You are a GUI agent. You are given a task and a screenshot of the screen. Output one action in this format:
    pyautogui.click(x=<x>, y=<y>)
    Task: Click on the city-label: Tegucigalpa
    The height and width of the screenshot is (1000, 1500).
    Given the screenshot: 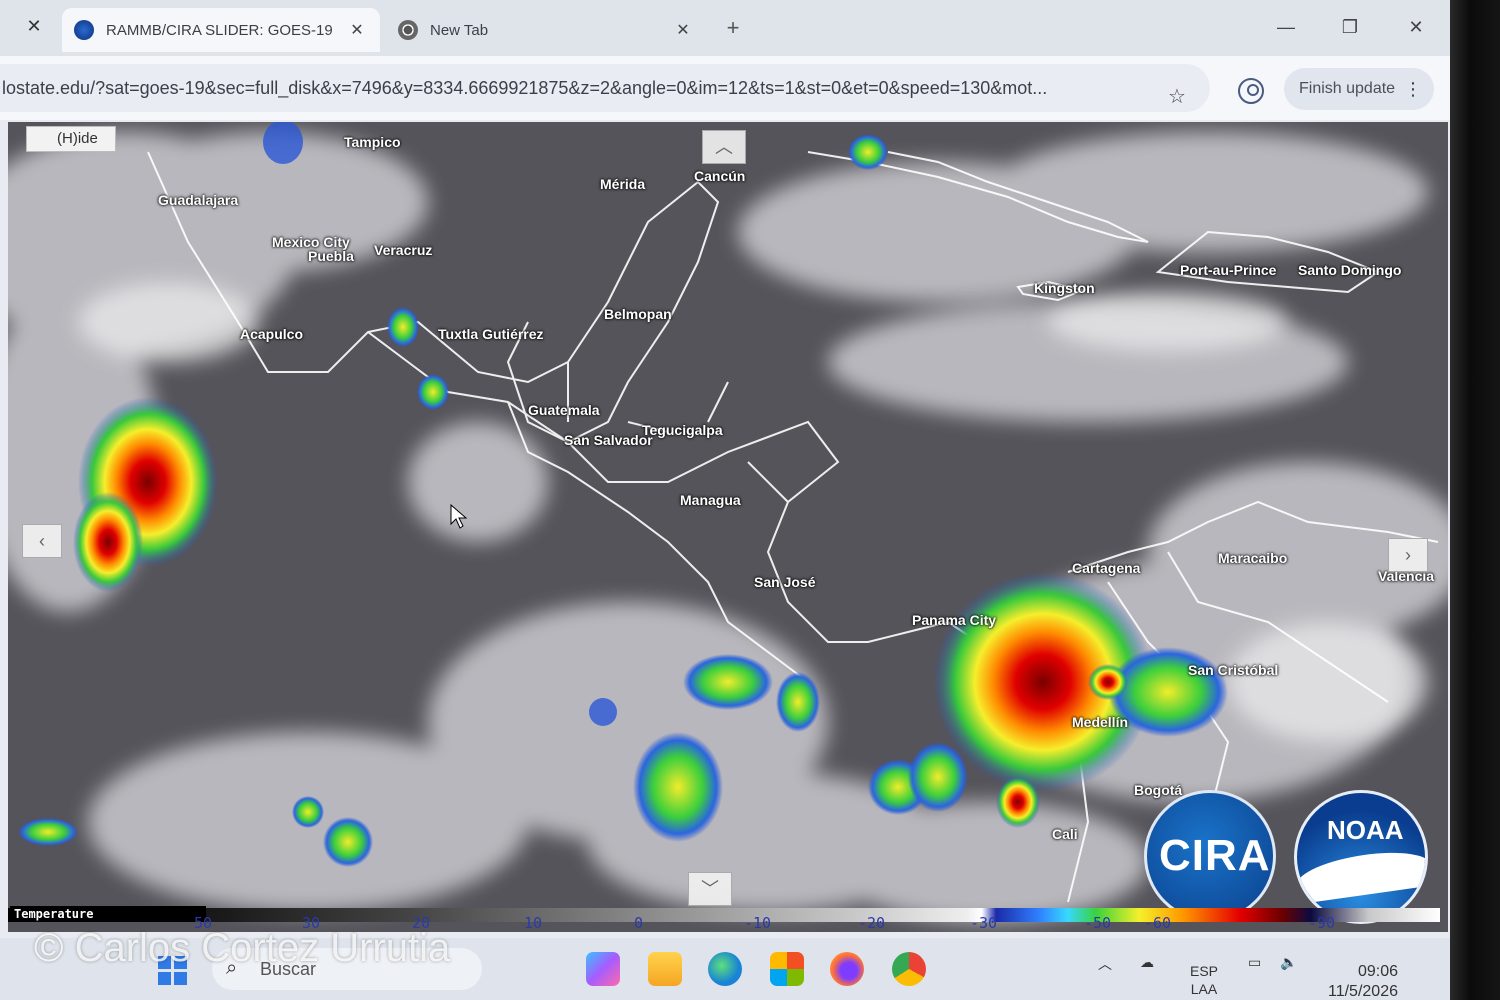 What is the action you would take?
    pyautogui.click(x=682, y=430)
    